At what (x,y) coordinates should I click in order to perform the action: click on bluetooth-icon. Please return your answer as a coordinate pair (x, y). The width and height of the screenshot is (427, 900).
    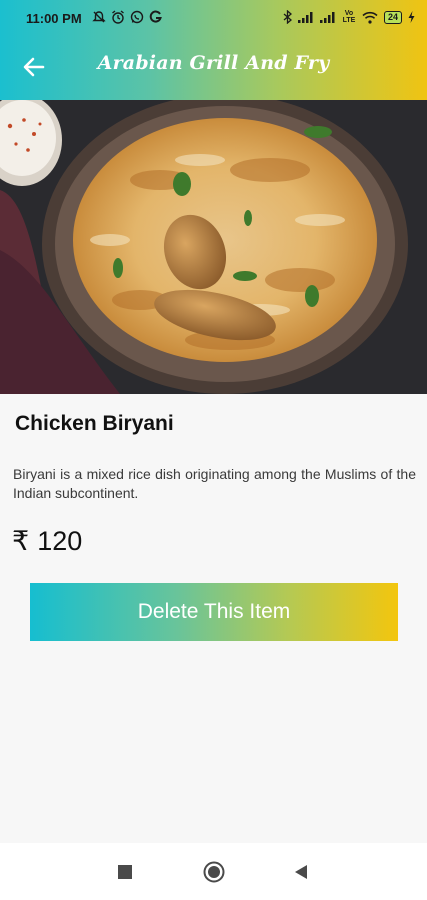
    Looking at the image, I should click on (287, 17).